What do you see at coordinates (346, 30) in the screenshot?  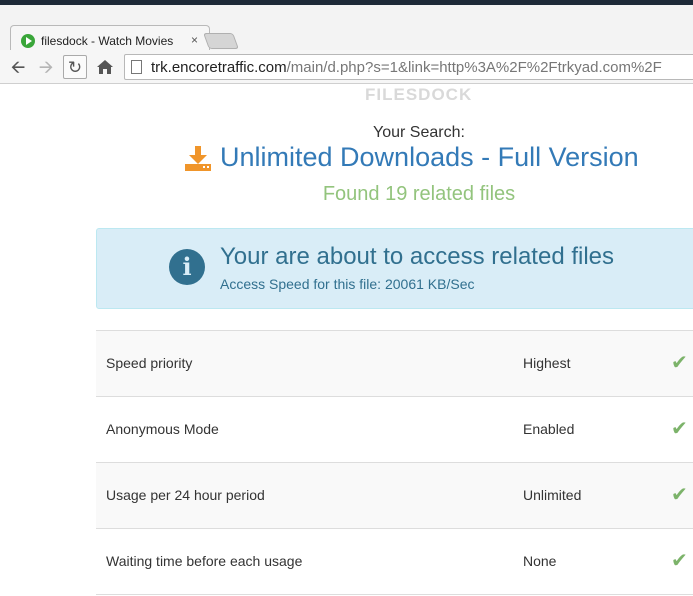 I see `tab-strip: filesdock - Watch Movies ×` at bounding box center [346, 30].